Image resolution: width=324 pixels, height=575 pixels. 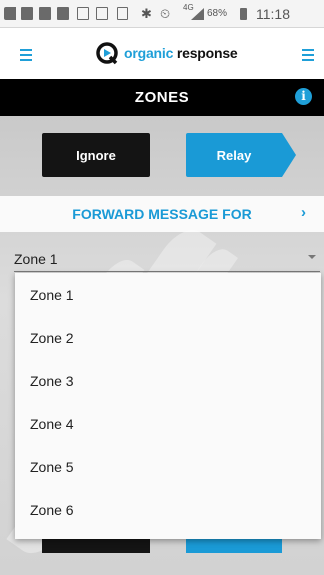 What do you see at coordinates (102, 13) in the screenshot?
I see `image-icon` at bounding box center [102, 13].